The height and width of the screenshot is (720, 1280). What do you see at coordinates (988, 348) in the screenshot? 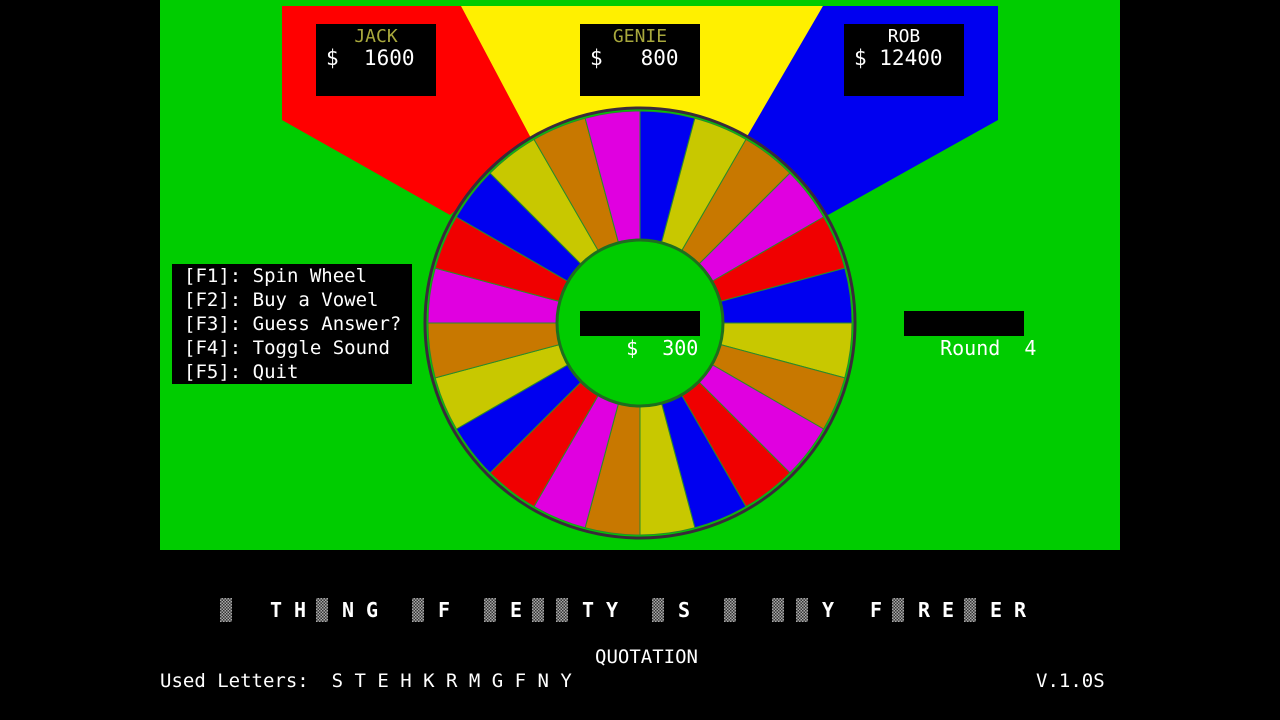
I see `round-text: Round 4` at bounding box center [988, 348].